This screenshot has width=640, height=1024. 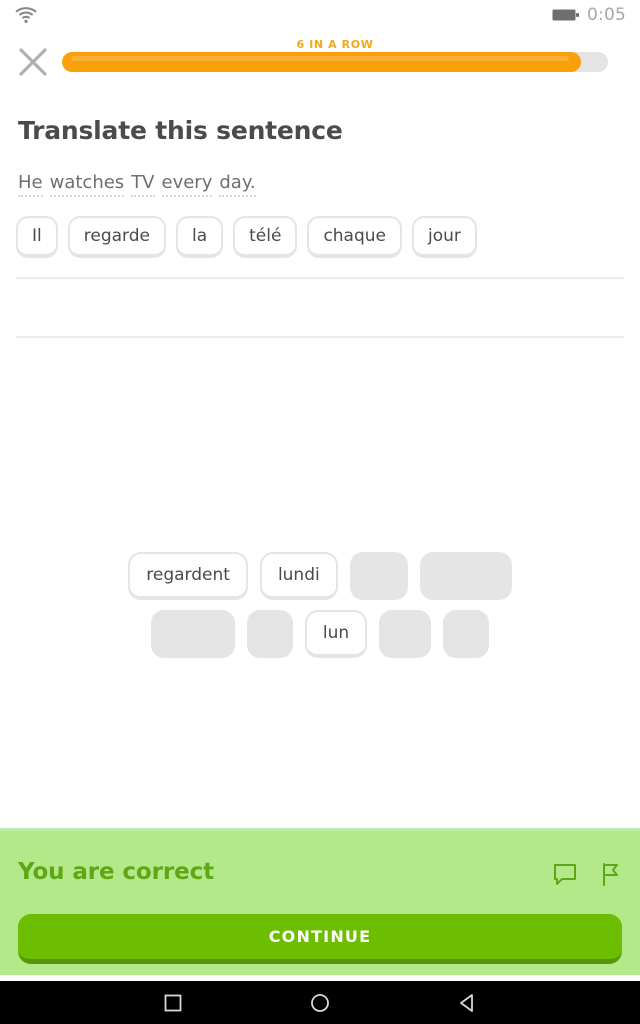 I want to click on word-bank-row: regardent lundi, so click(x=320, y=576).